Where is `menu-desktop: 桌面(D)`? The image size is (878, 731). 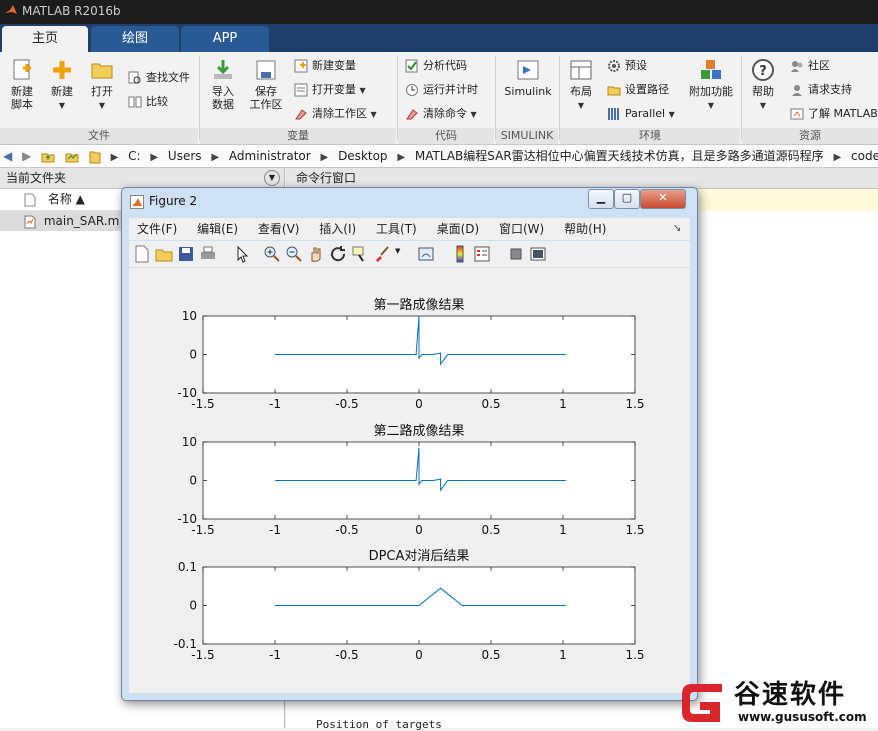
menu-desktop: 桌面(D) is located at coordinates (458, 229).